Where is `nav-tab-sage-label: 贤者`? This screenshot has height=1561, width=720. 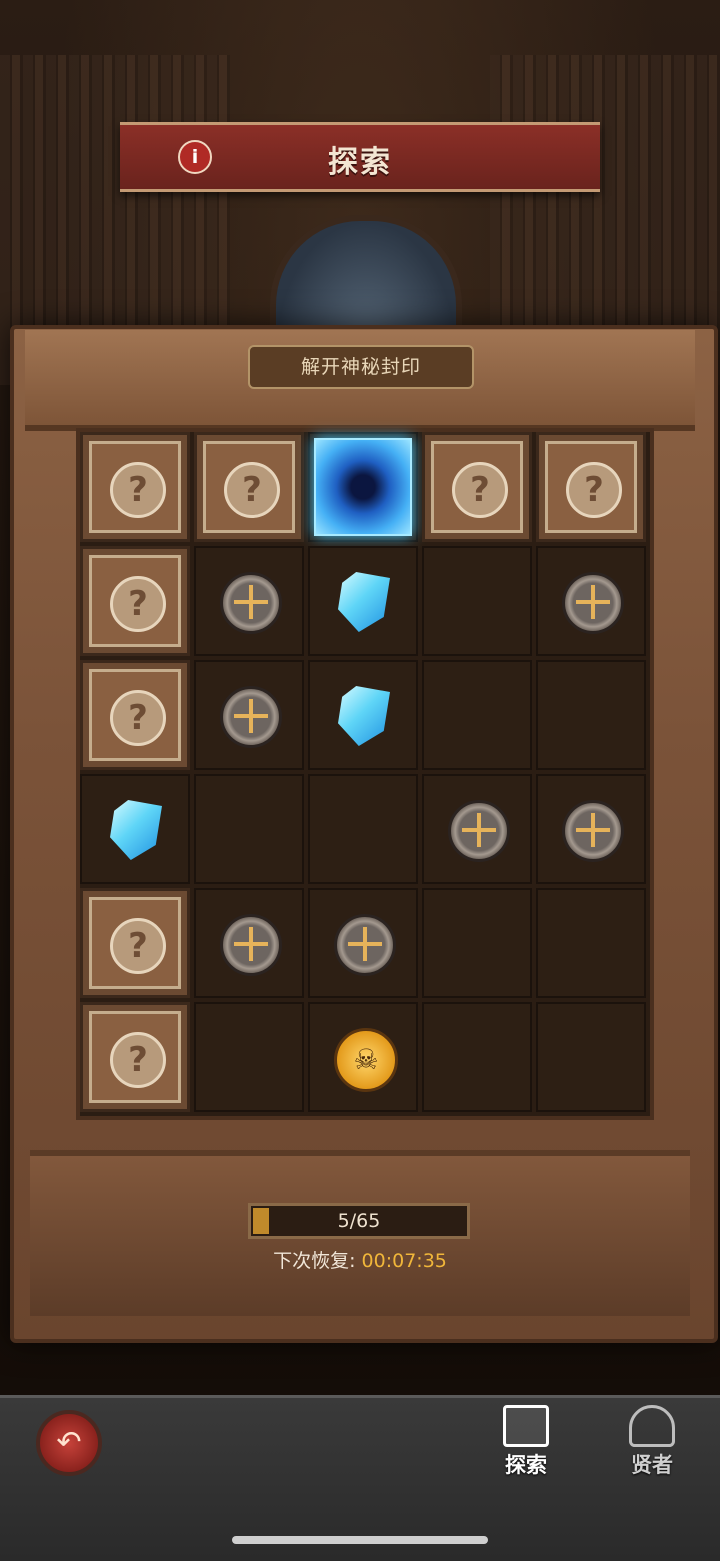 nav-tab-sage-label: 贤者 is located at coordinates (652, 1465).